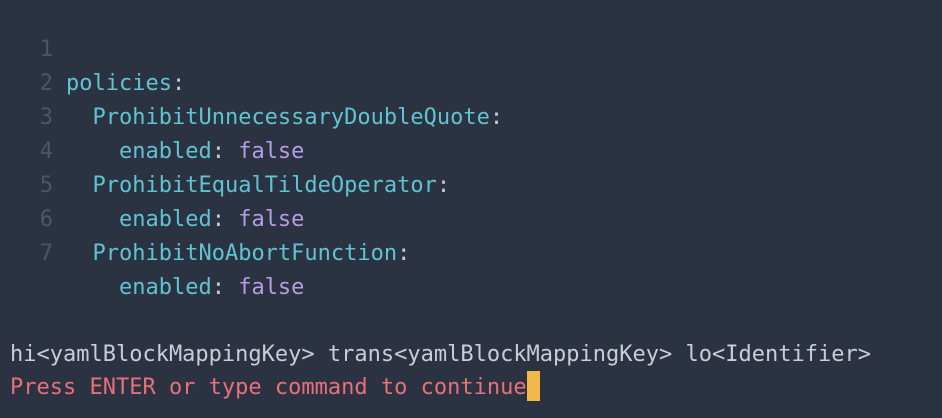 The image size is (942, 418). I want to click on command-line-prompt: Press ENTER or type command to continue, so click(275, 388).